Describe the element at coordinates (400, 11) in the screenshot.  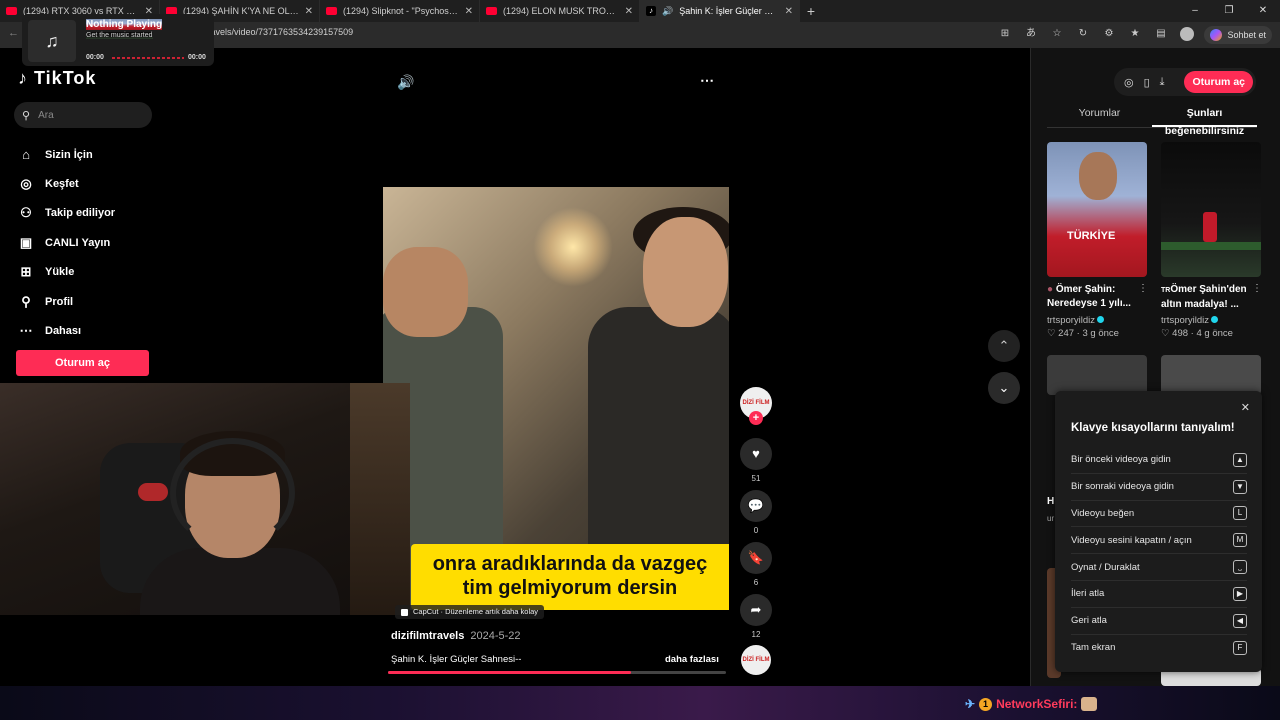
I see `browser-tab: (1294) Slipknot - "Psychosocial" (✕` at that location.